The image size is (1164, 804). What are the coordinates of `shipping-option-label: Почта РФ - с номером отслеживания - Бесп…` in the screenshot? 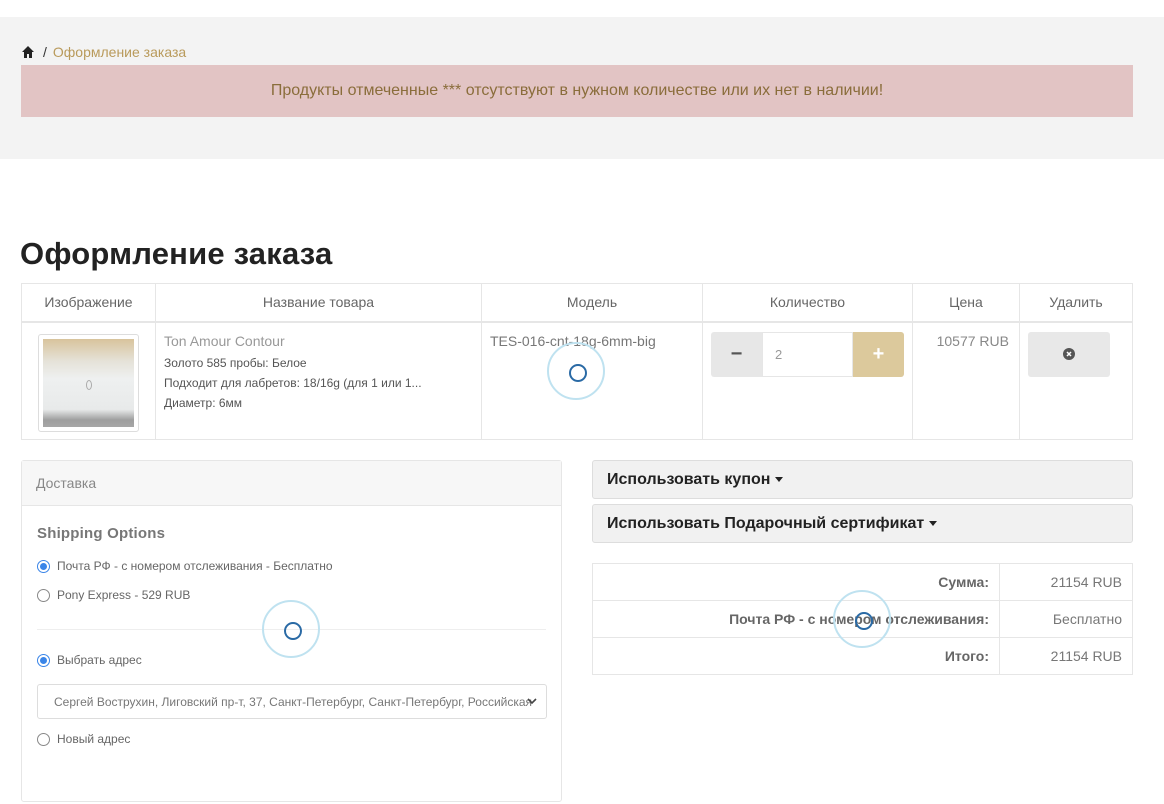 It's located at (195, 566).